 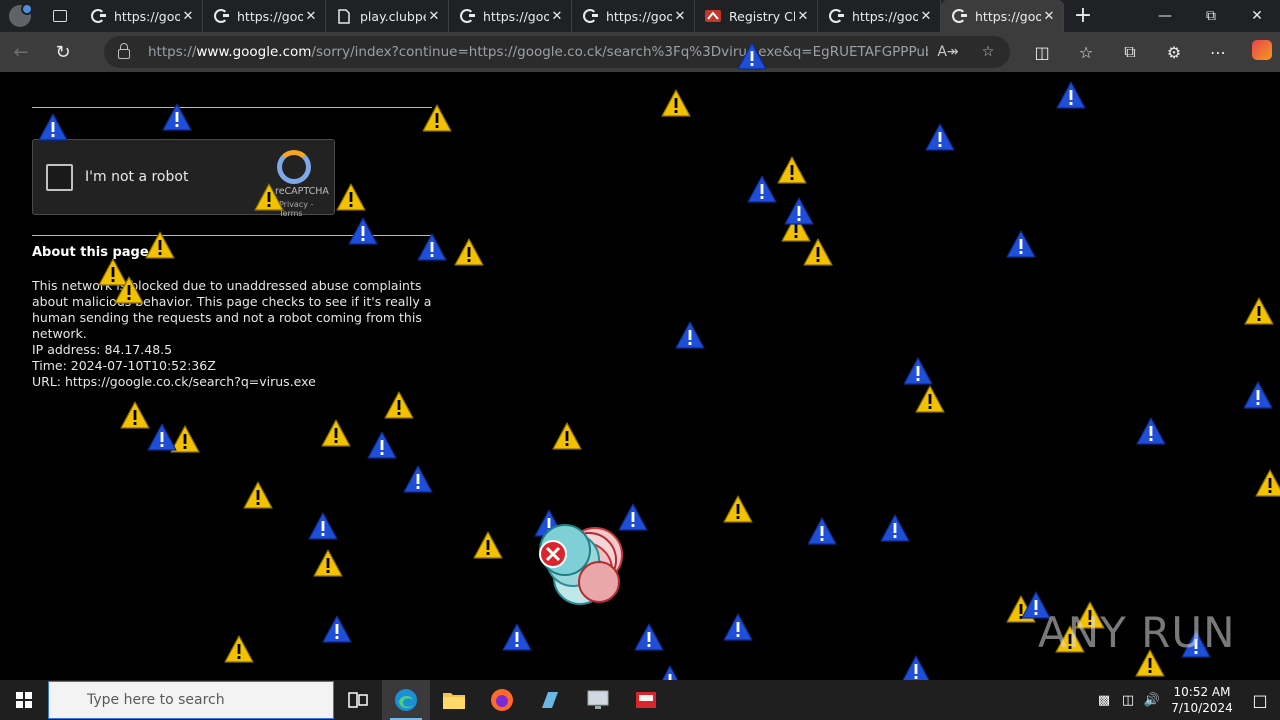 What do you see at coordinates (1218, 52) in the screenshot?
I see `more-menu-icon: ⋯` at bounding box center [1218, 52].